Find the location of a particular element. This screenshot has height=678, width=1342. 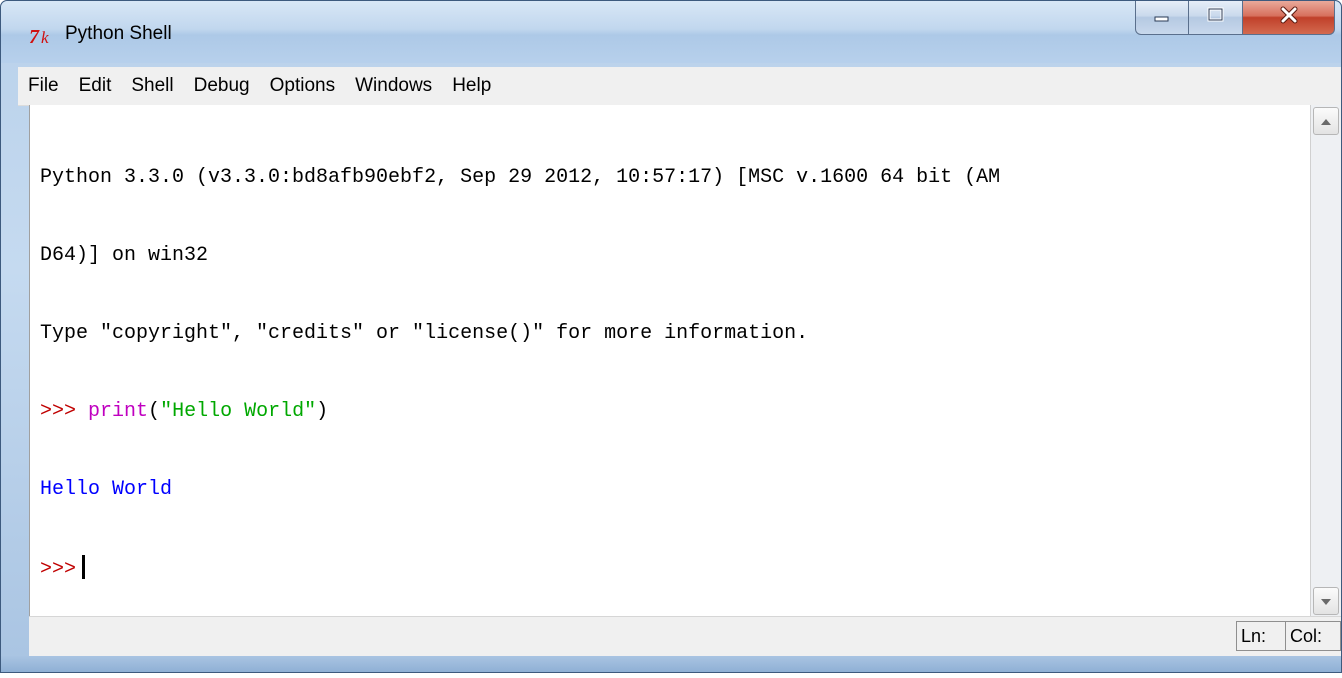

tk-feather-icon: 7 k is located at coordinates (44, 36).